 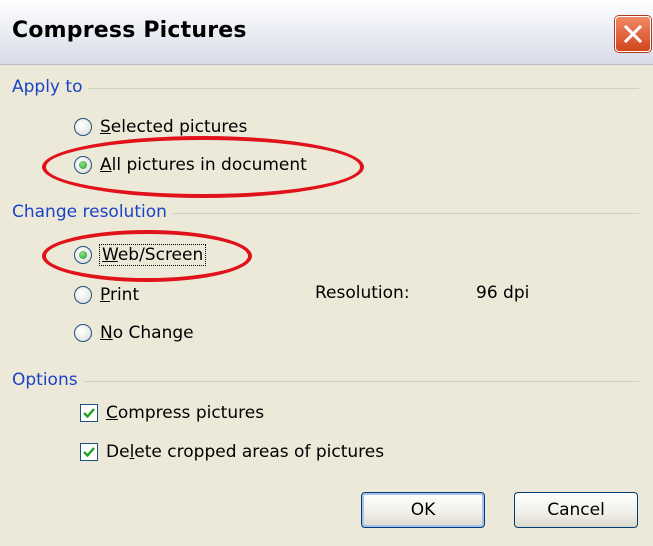 I want to click on radio-print: Print, so click(x=106, y=295).